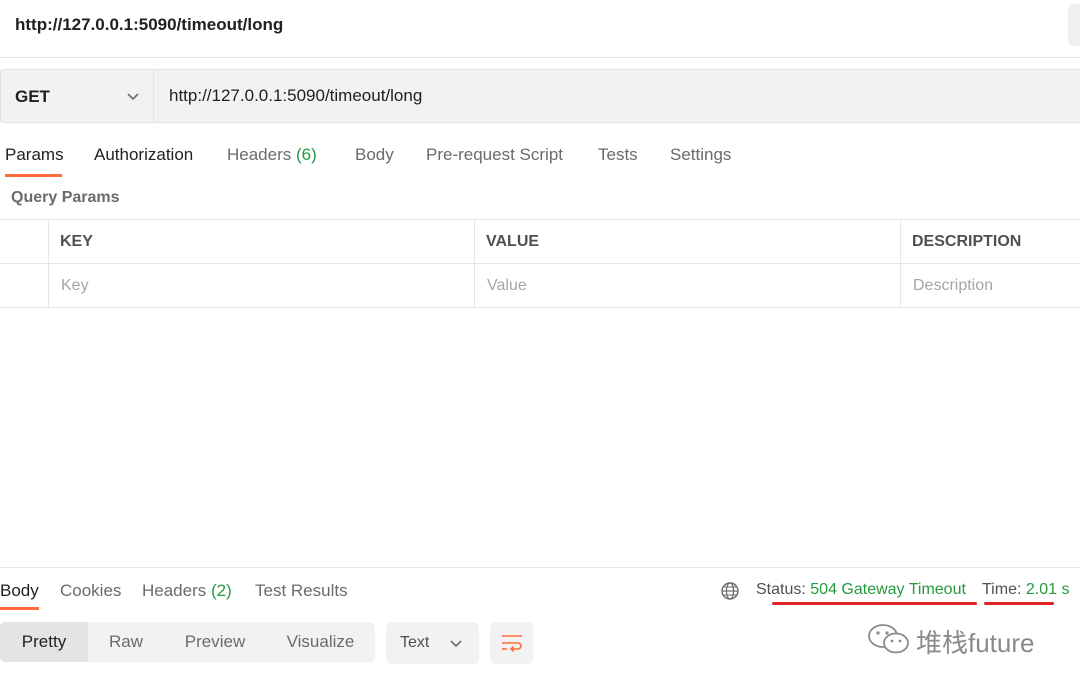  I want to click on tab-body: Body, so click(374, 155).